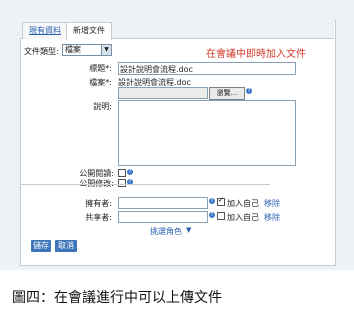 The width and height of the screenshot is (354, 311). What do you see at coordinates (100, 82) in the screenshot?
I see `file-label: 檔案*:` at bounding box center [100, 82].